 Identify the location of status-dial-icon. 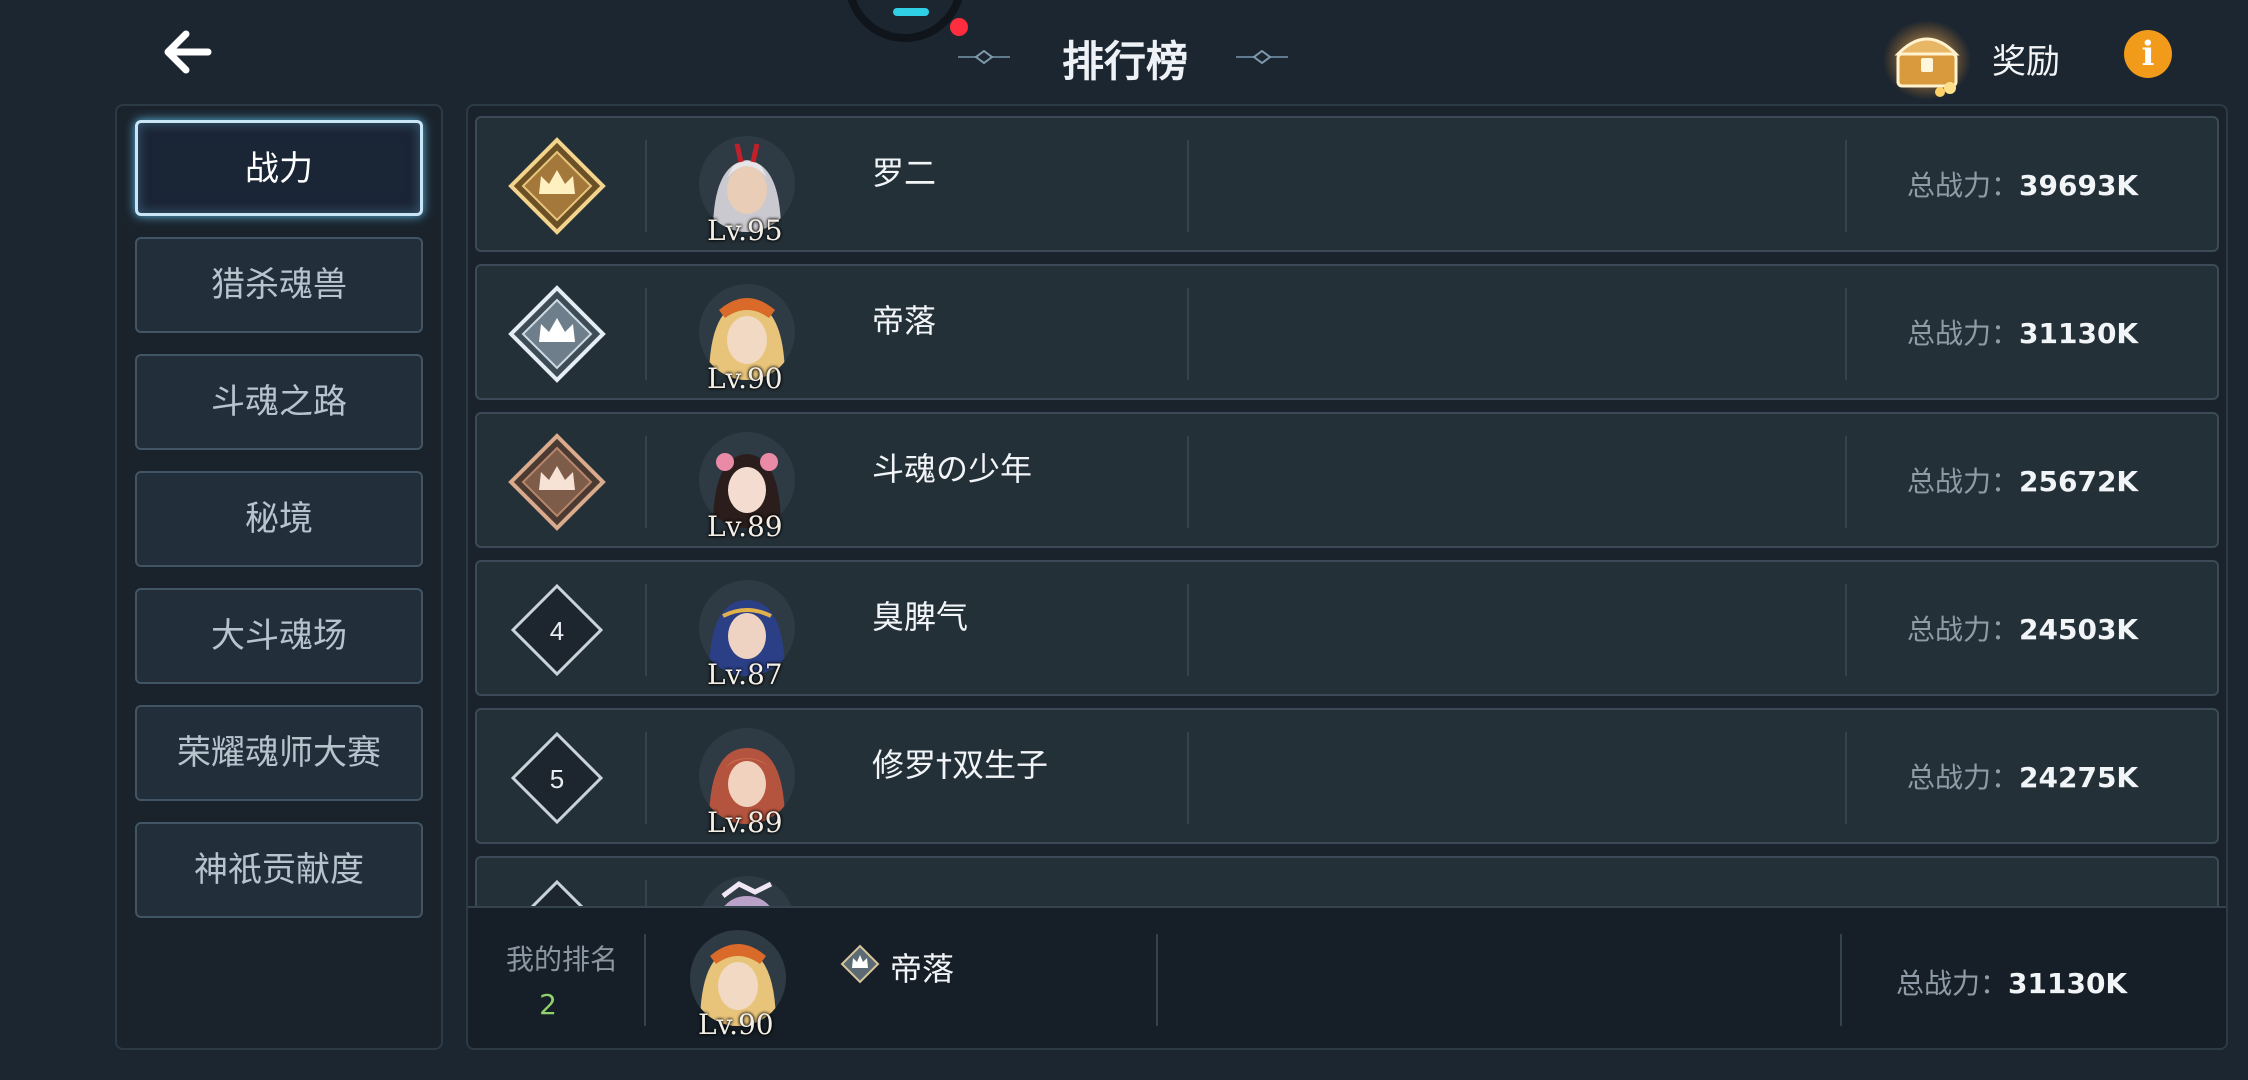
(906, 21).